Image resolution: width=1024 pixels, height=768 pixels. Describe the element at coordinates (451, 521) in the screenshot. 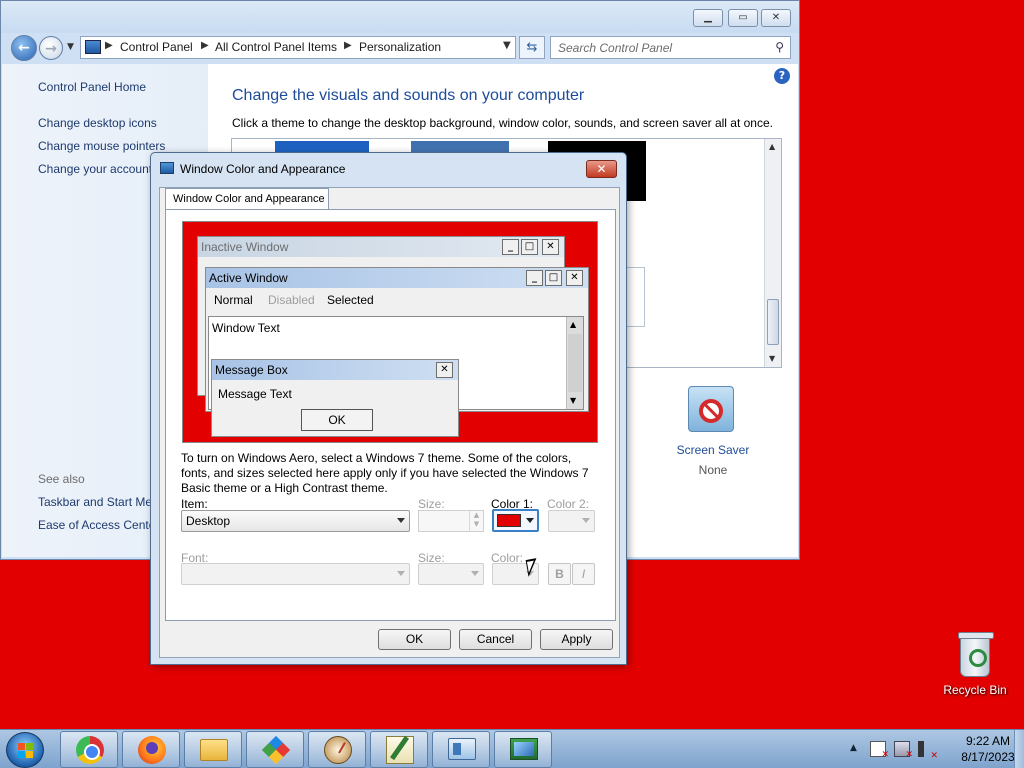

I see `item-size-stepper: ▲ ▼` at that location.